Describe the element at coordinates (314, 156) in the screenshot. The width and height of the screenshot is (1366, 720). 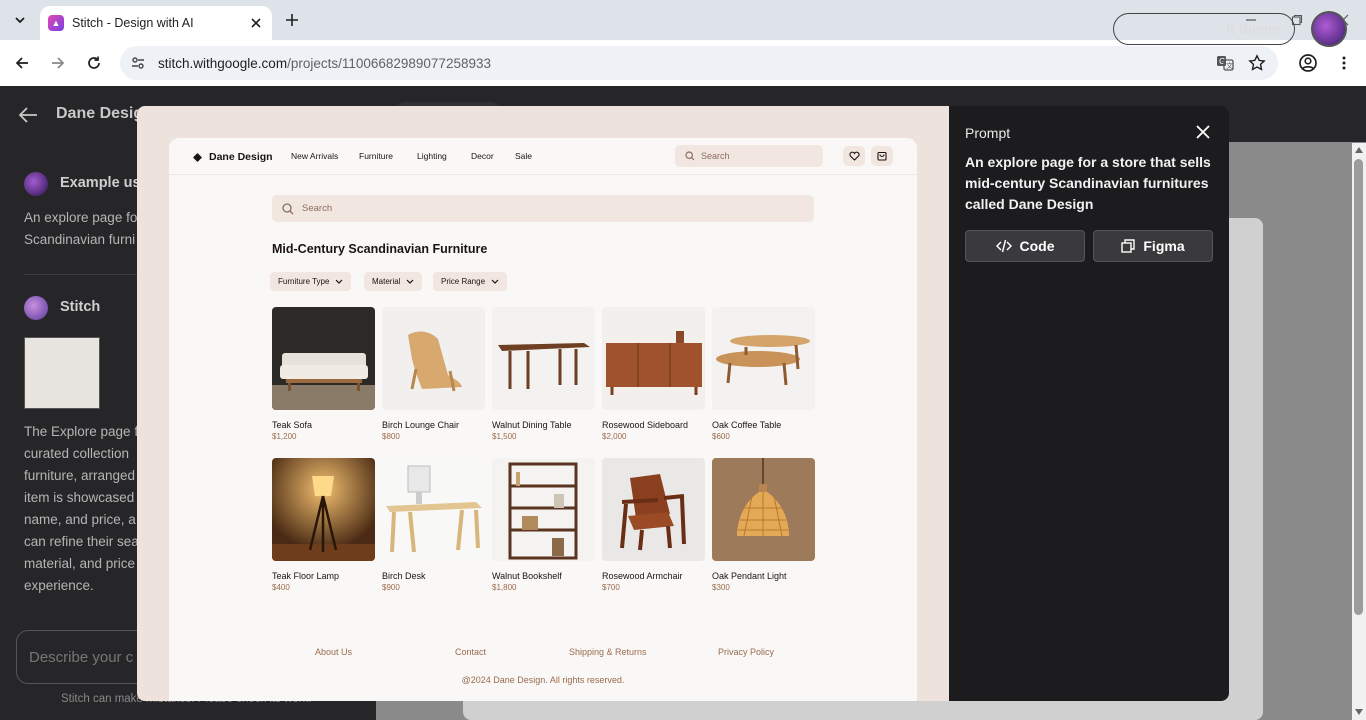
I see `nav-new-arrivals: New Arrivals` at that location.